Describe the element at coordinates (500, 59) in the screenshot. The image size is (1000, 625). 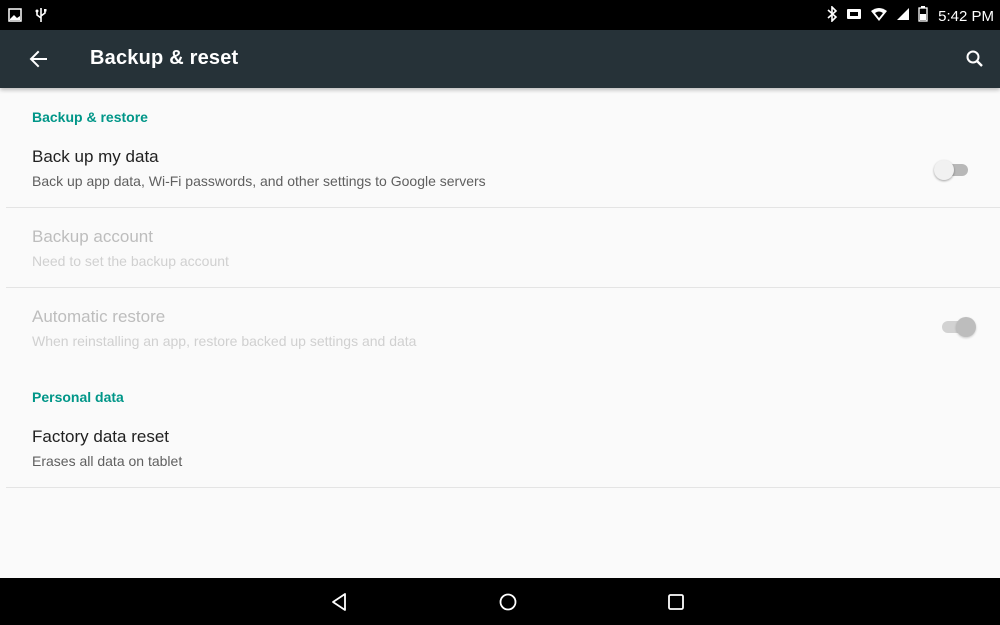
I see `app-bar: Backup & reset` at that location.